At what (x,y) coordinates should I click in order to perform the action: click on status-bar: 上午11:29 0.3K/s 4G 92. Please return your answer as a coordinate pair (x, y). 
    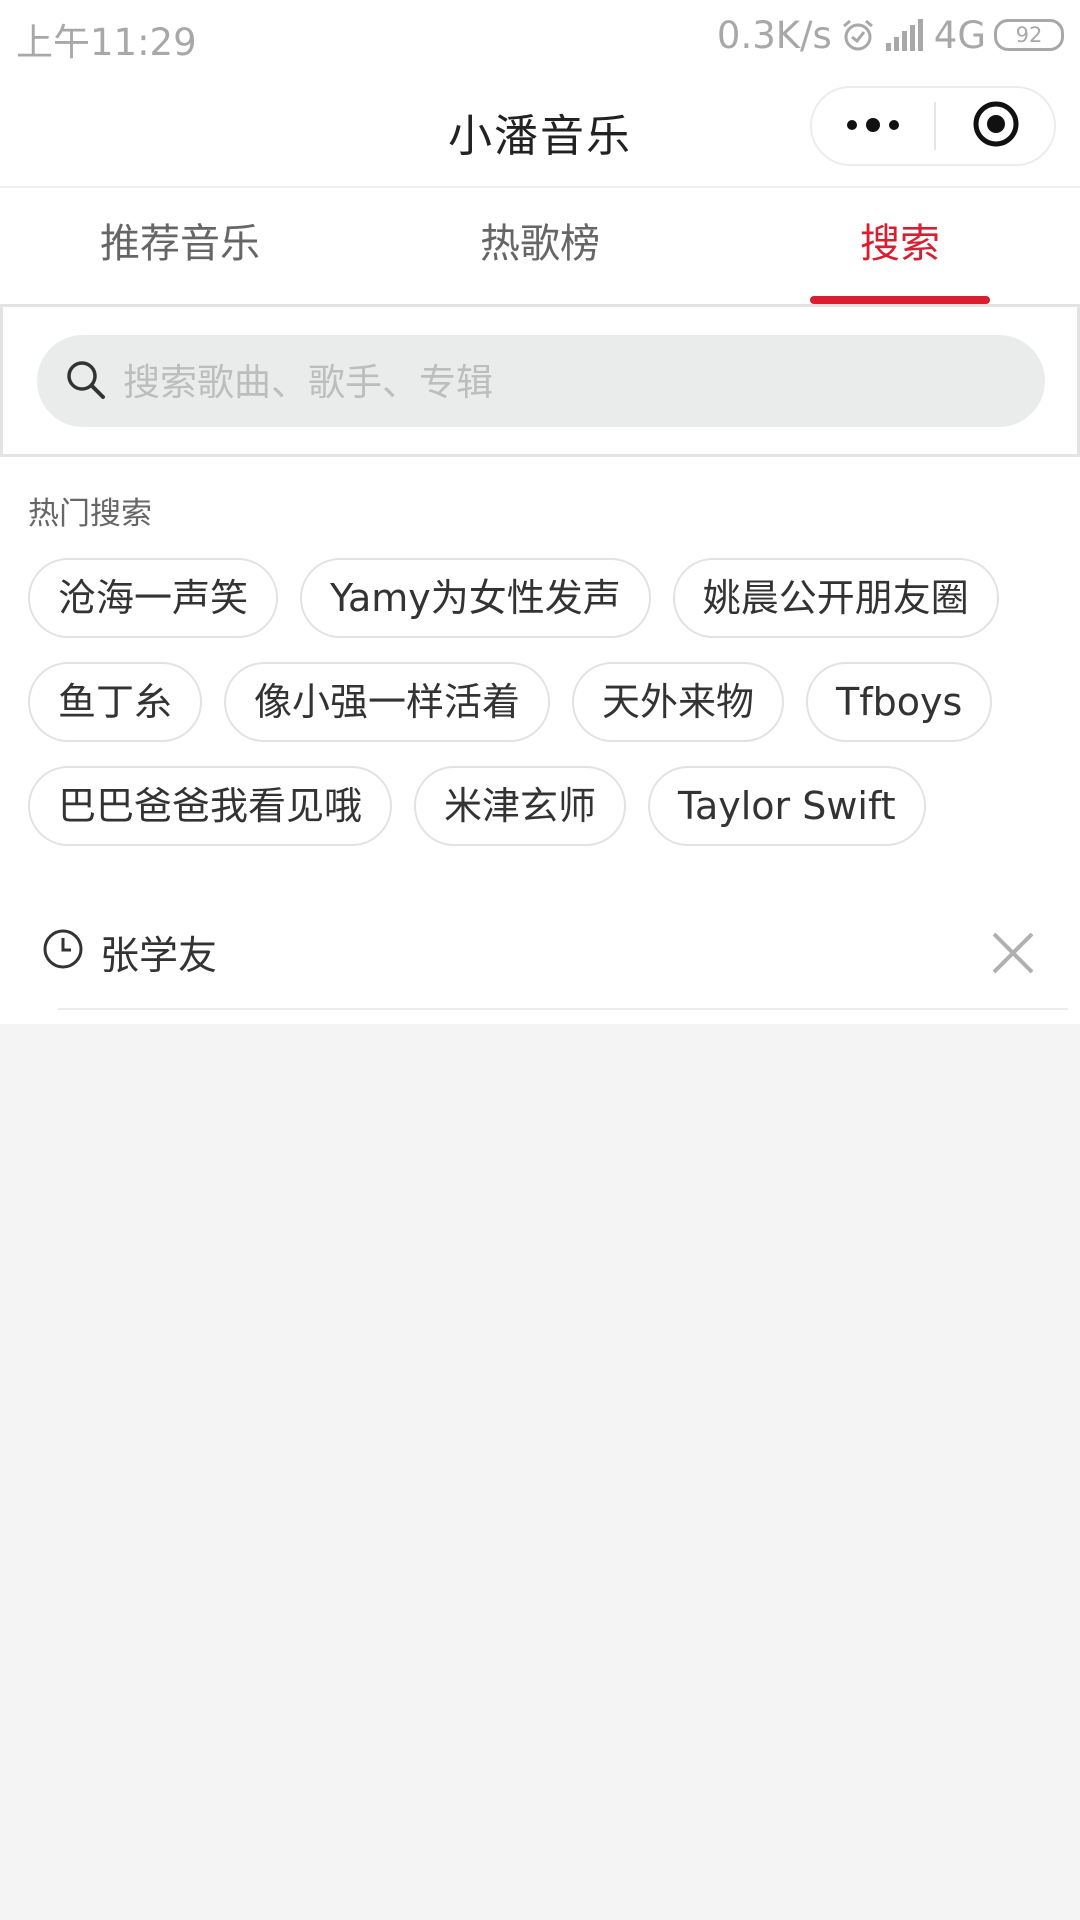
    Looking at the image, I should click on (540, 35).